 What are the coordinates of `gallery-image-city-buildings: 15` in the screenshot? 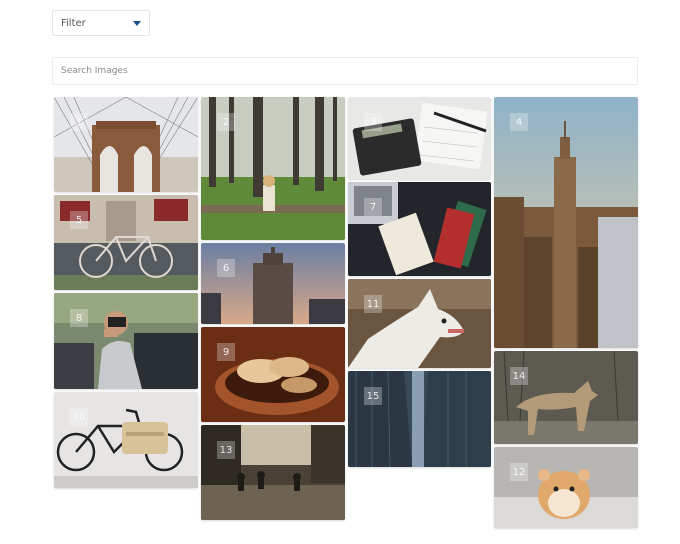 It's located at (419, 419).